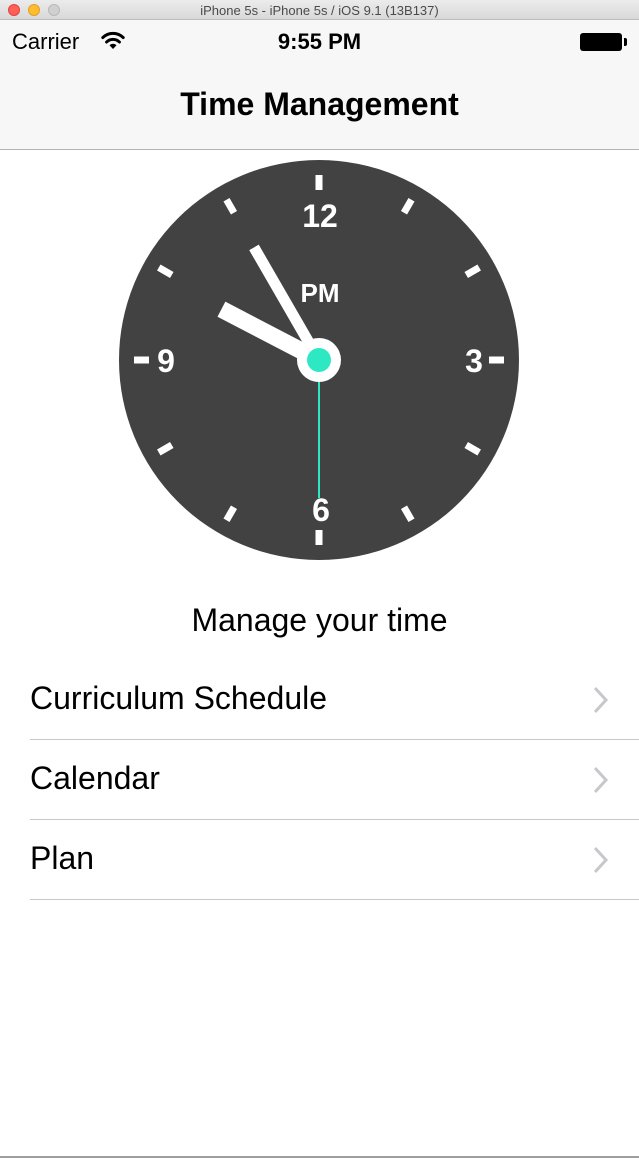  I want to click on clock-numeral-12: 12, so click(320, 216).